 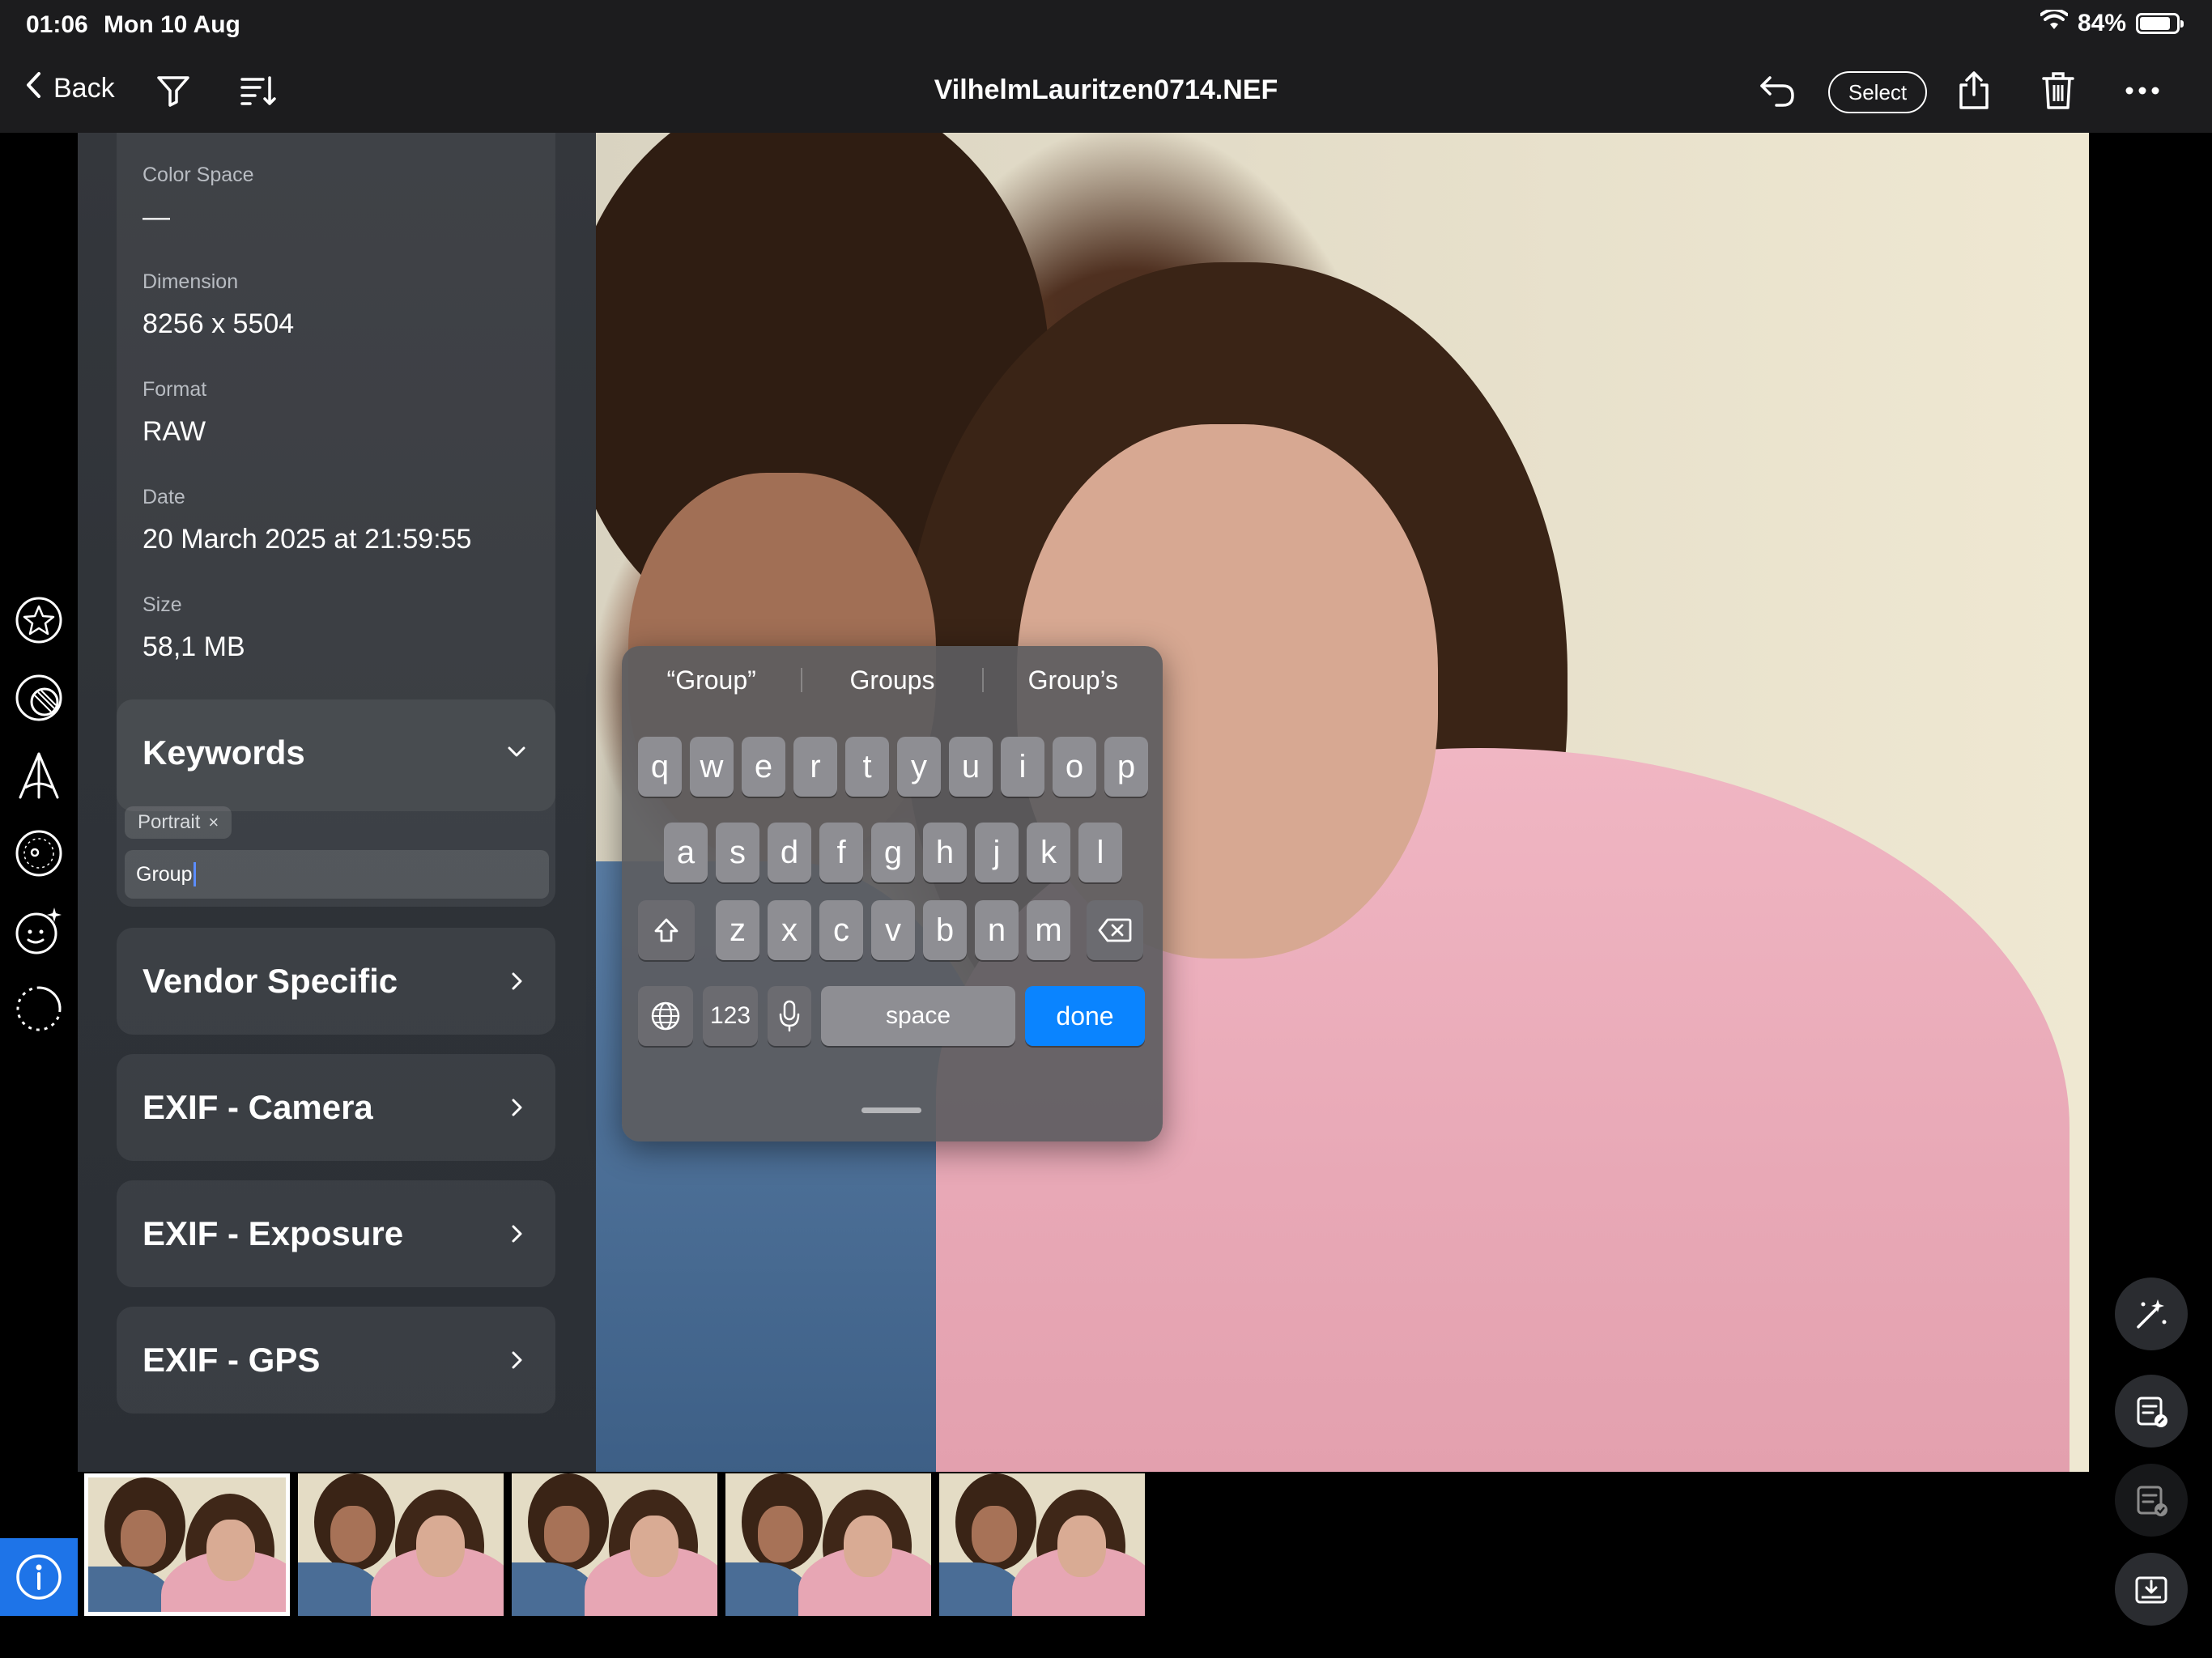 What do you see at coordinates (199, 198) in the screenshot?
I see `color-space-row: Color Space —` at bounding box center [199, 198].